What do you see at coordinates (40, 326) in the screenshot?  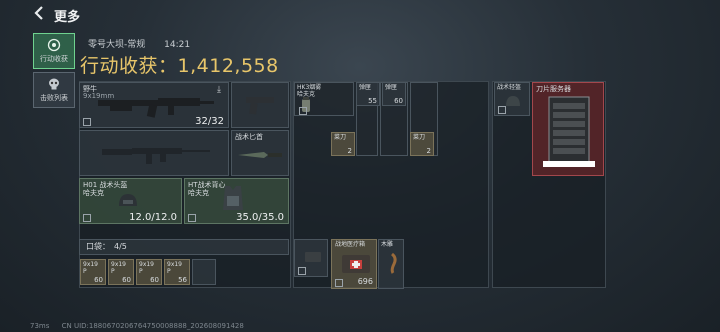 I see `ping-value: 73ms` at bounding box center [40, 326].